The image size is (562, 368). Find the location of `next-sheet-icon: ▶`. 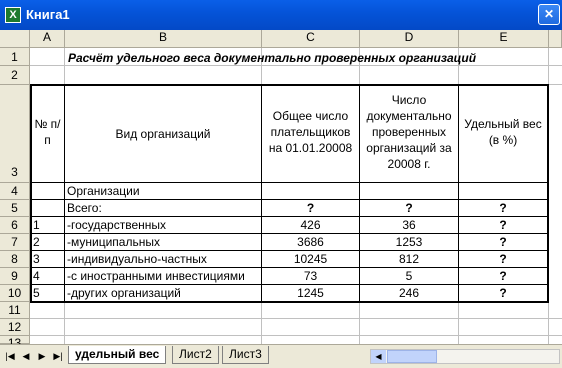

next-sheet-icon: ▶ is located at coordinates (42, 356).